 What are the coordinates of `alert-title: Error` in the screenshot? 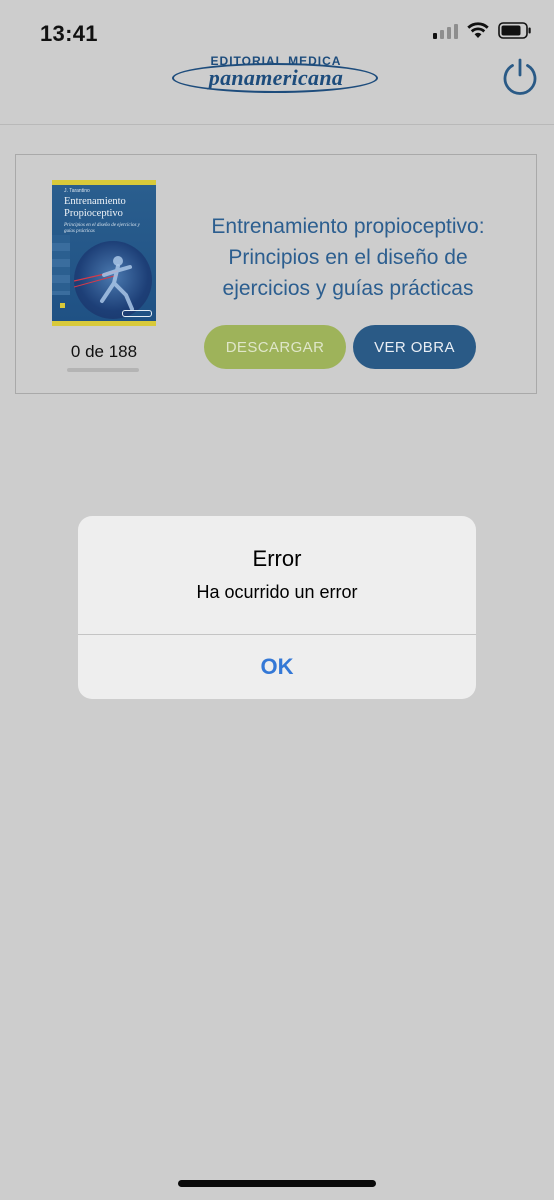 It's located at (277, 558).